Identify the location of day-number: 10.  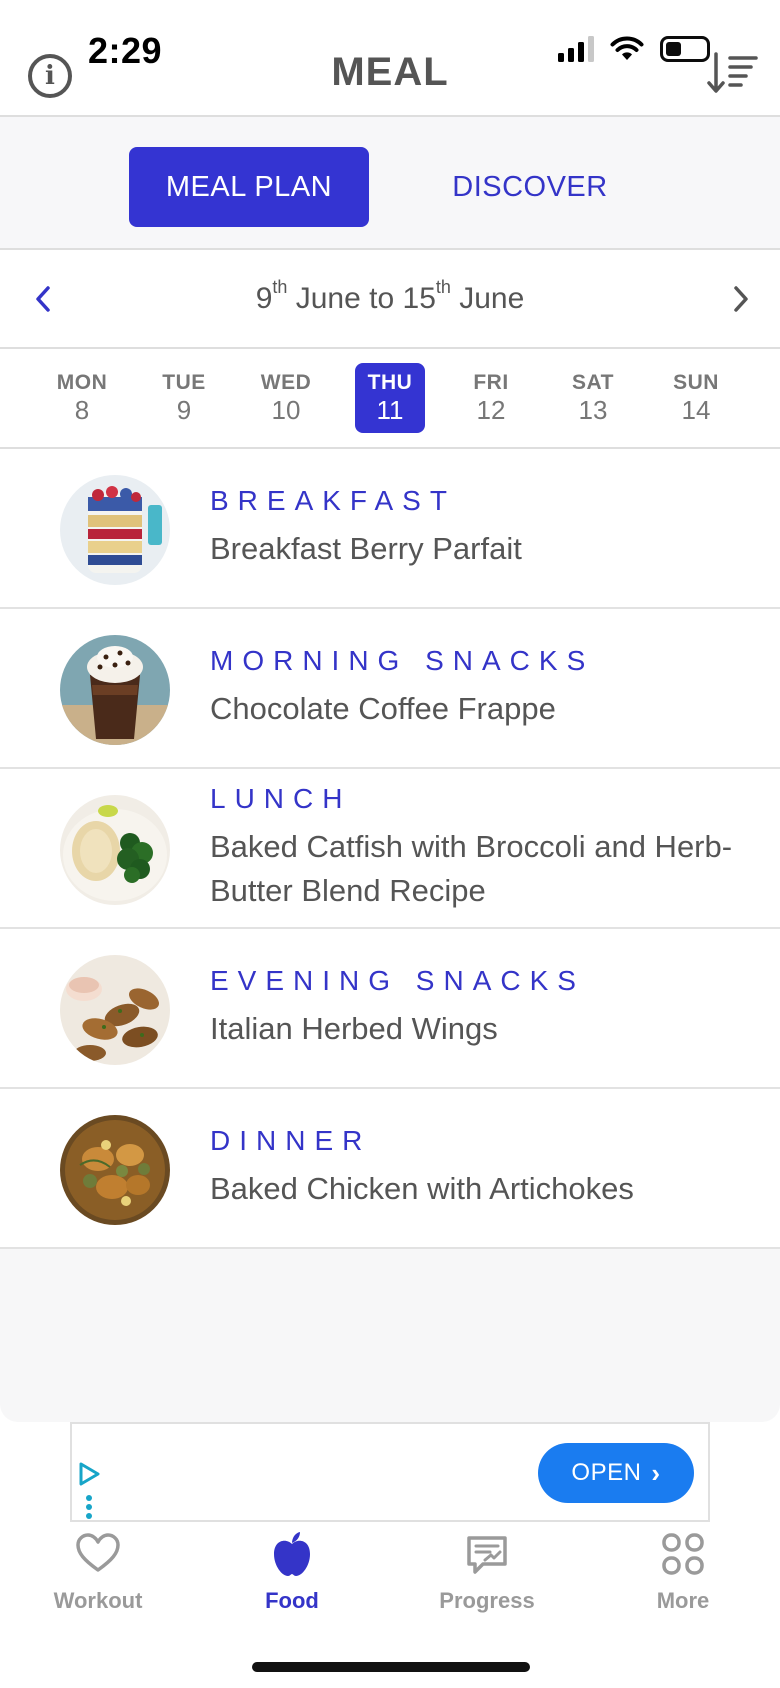
(286, 410).